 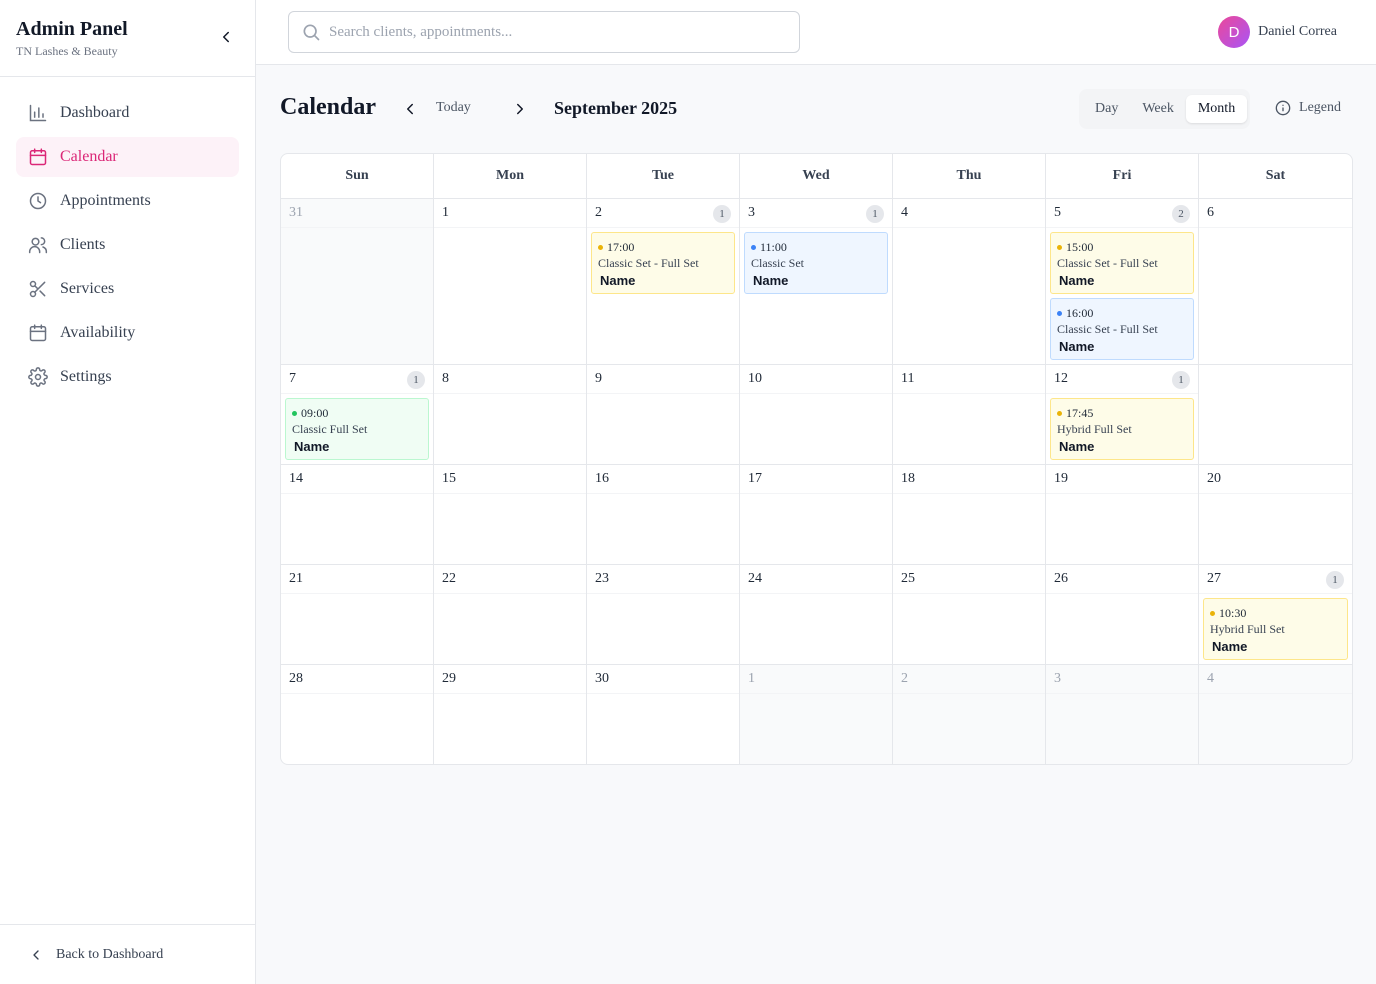 I want to click on day-cell: 25, so click(x=969, y=614).